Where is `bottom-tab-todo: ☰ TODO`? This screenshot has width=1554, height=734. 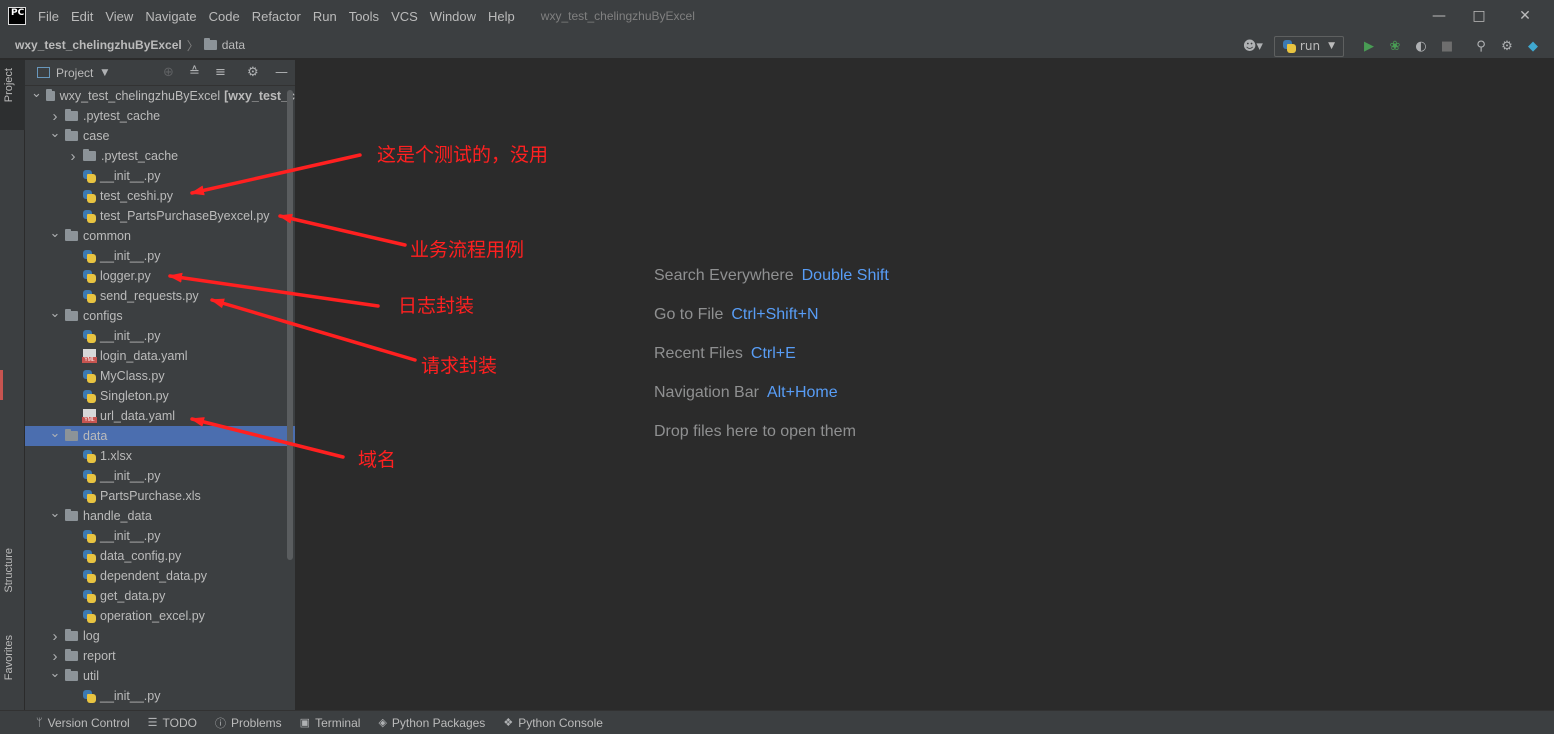 bottom-tab-todo: ☰ TODO is located at coordinates (172, 723).